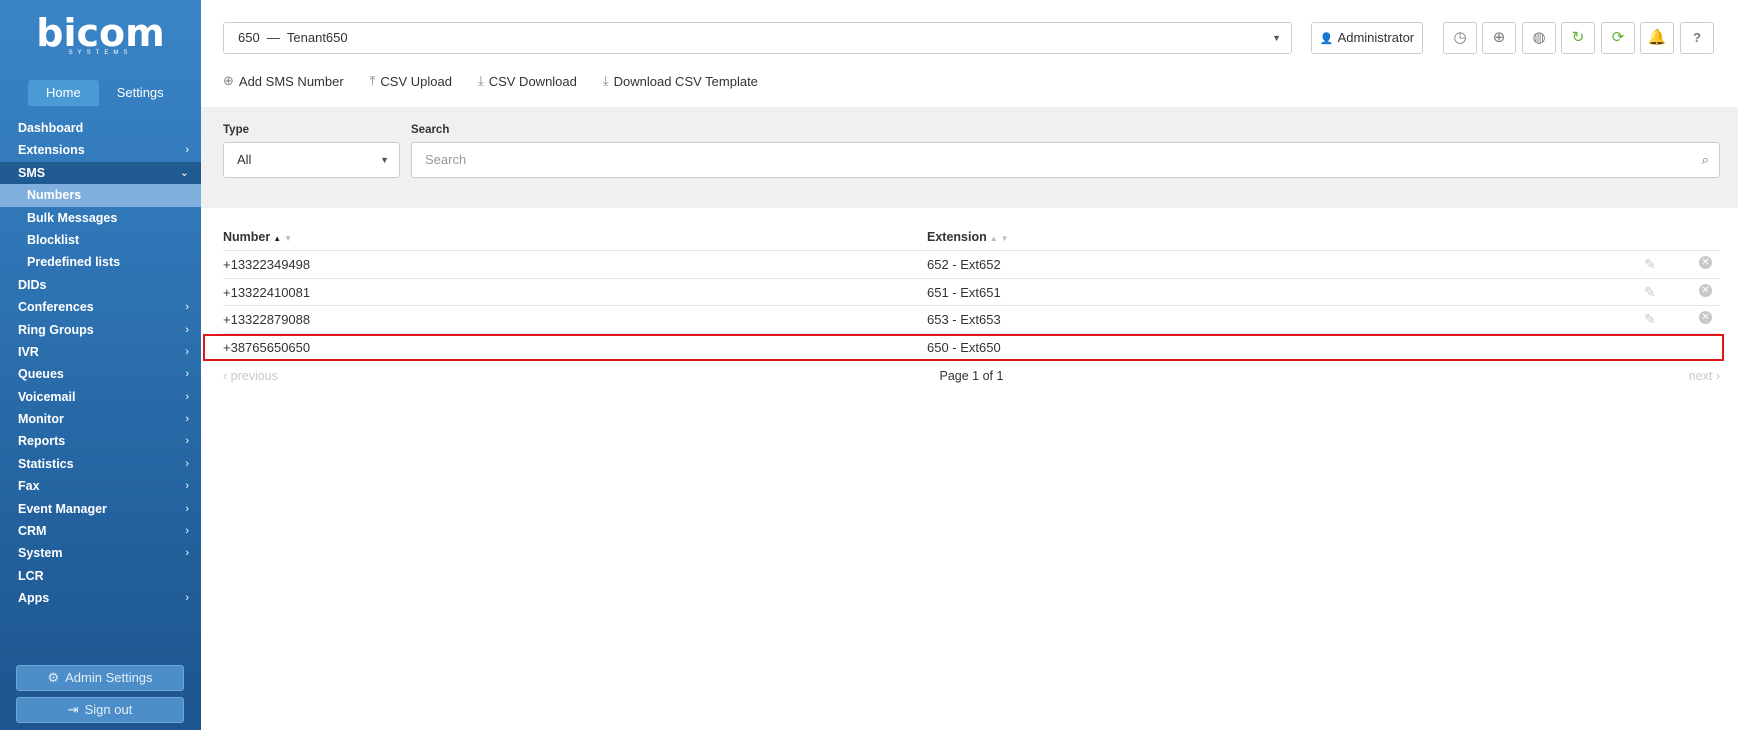  What do you see at coordinates (56, 329) in the screenshot?
I see `nav-label: Ring Groups` at bounding box center [56, 329].